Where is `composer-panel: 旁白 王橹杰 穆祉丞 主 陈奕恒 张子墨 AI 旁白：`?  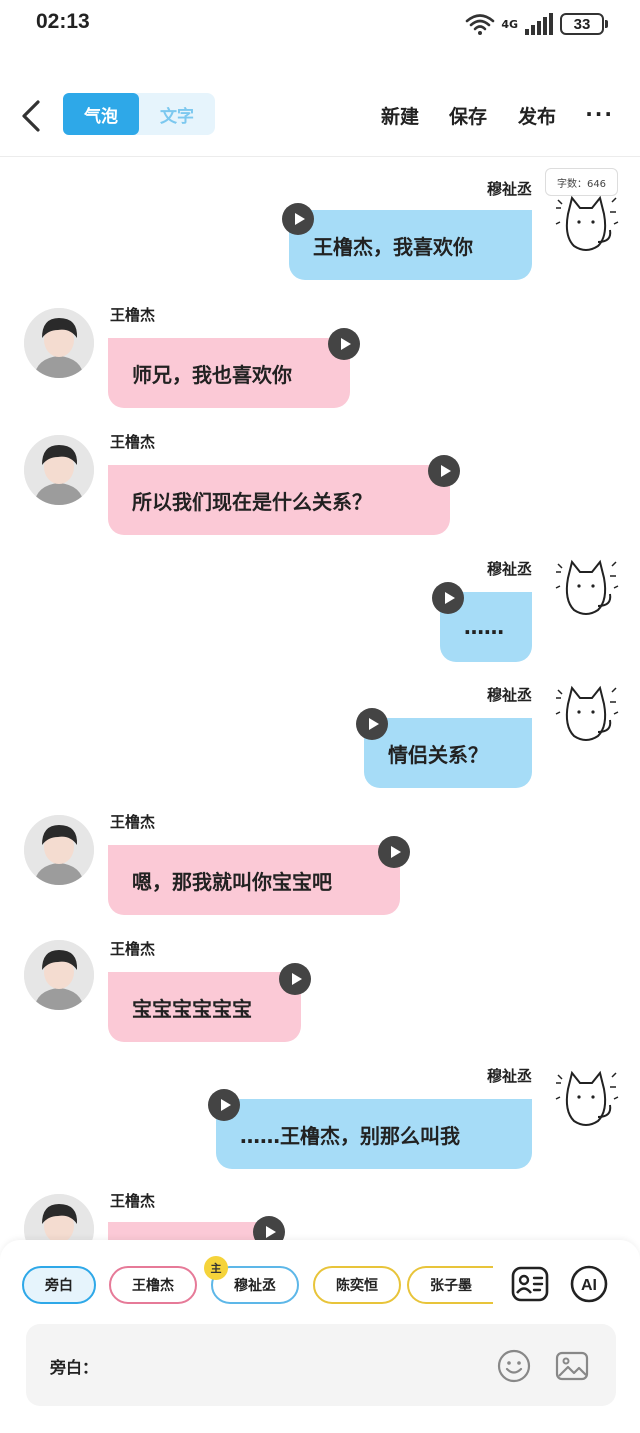
composer-panel: 旁白 王橹杰 穆祉丞 主 陈奕恒 张子墨 AI 旁白： is located at coordinates (320, 1336).